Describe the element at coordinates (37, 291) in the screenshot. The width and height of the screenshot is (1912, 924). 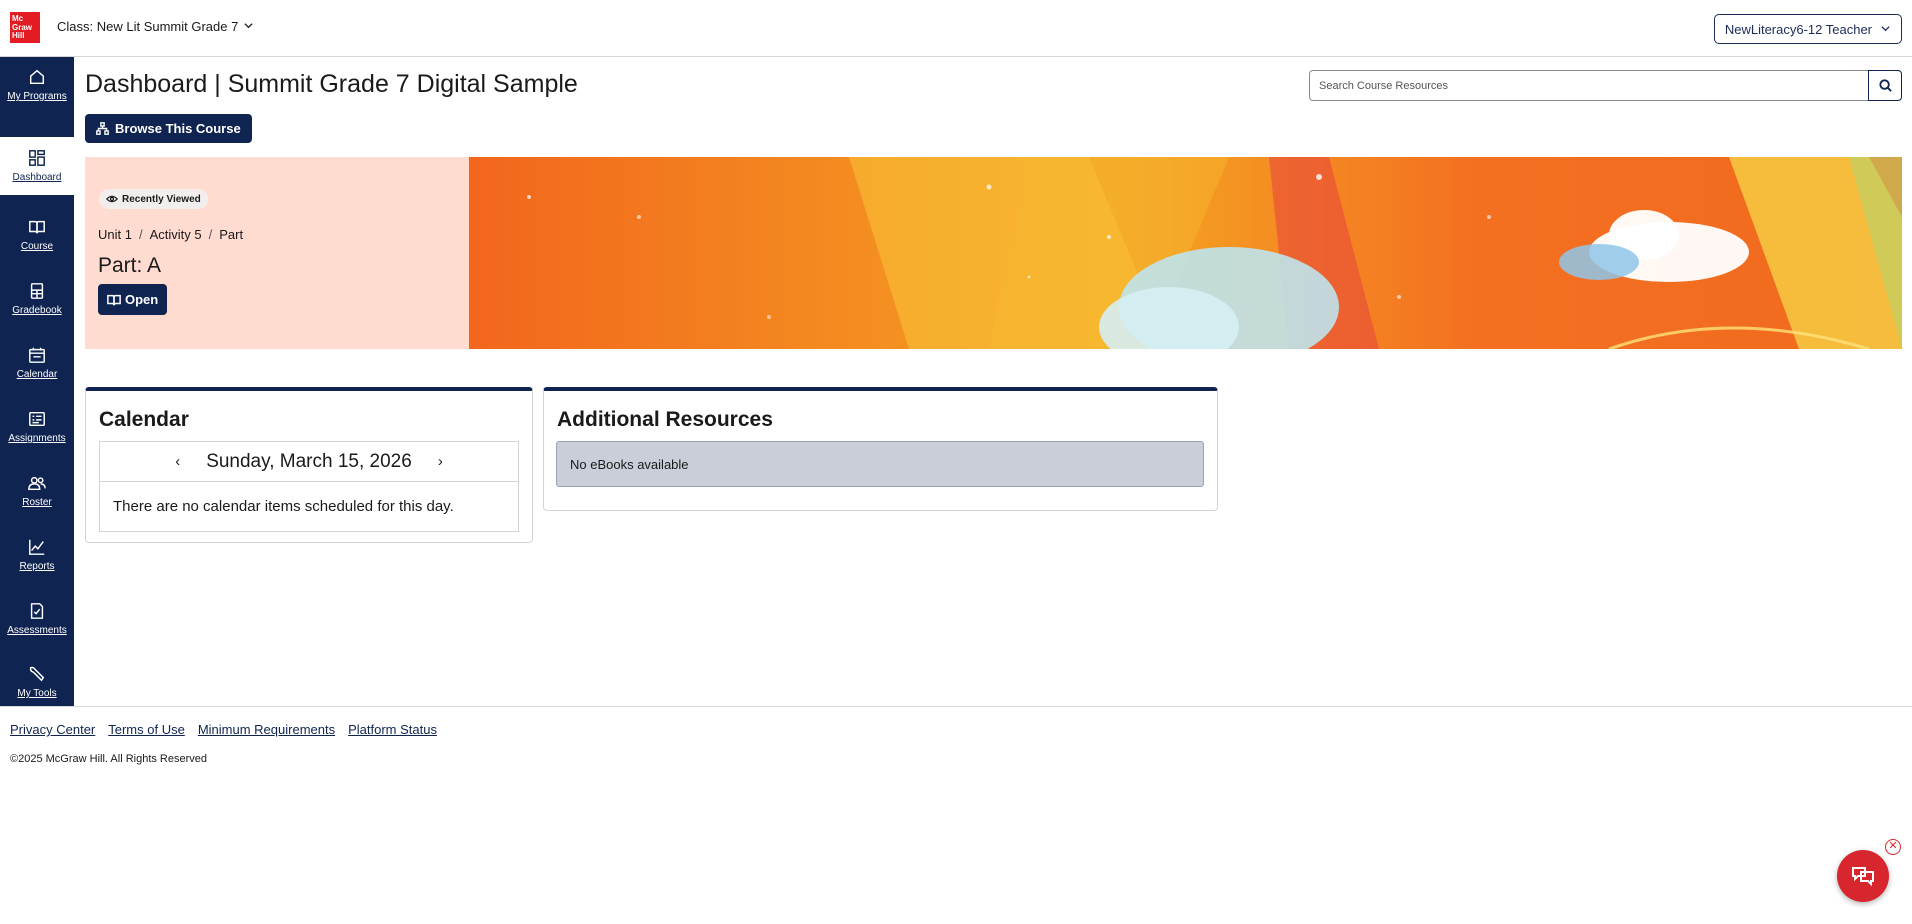
I see `gradebook-icon` at that location.